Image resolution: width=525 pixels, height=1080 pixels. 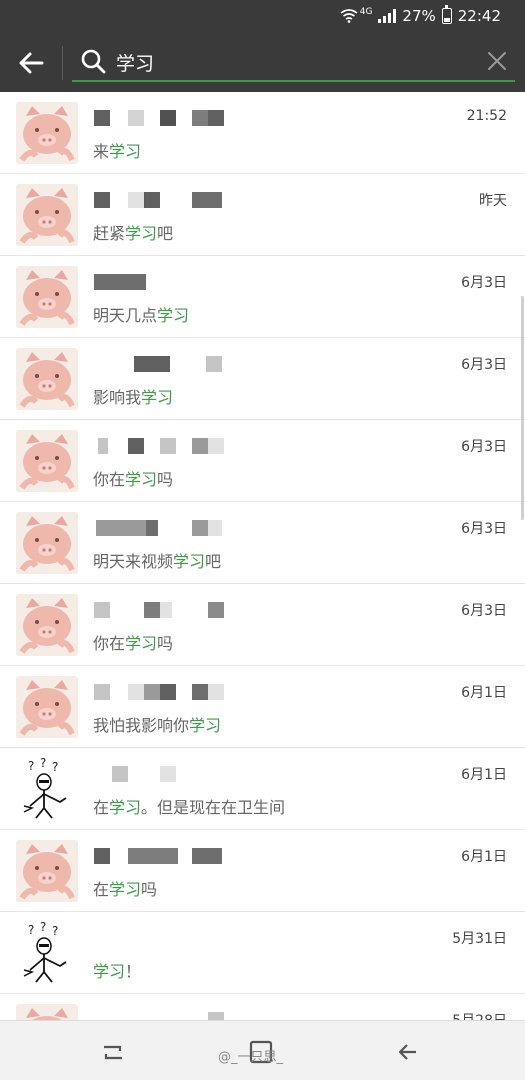 What do you see at coordinates (479, 939) in the screenshot?
I see `result-time: 5月31日` at bounding box center [479, 939].